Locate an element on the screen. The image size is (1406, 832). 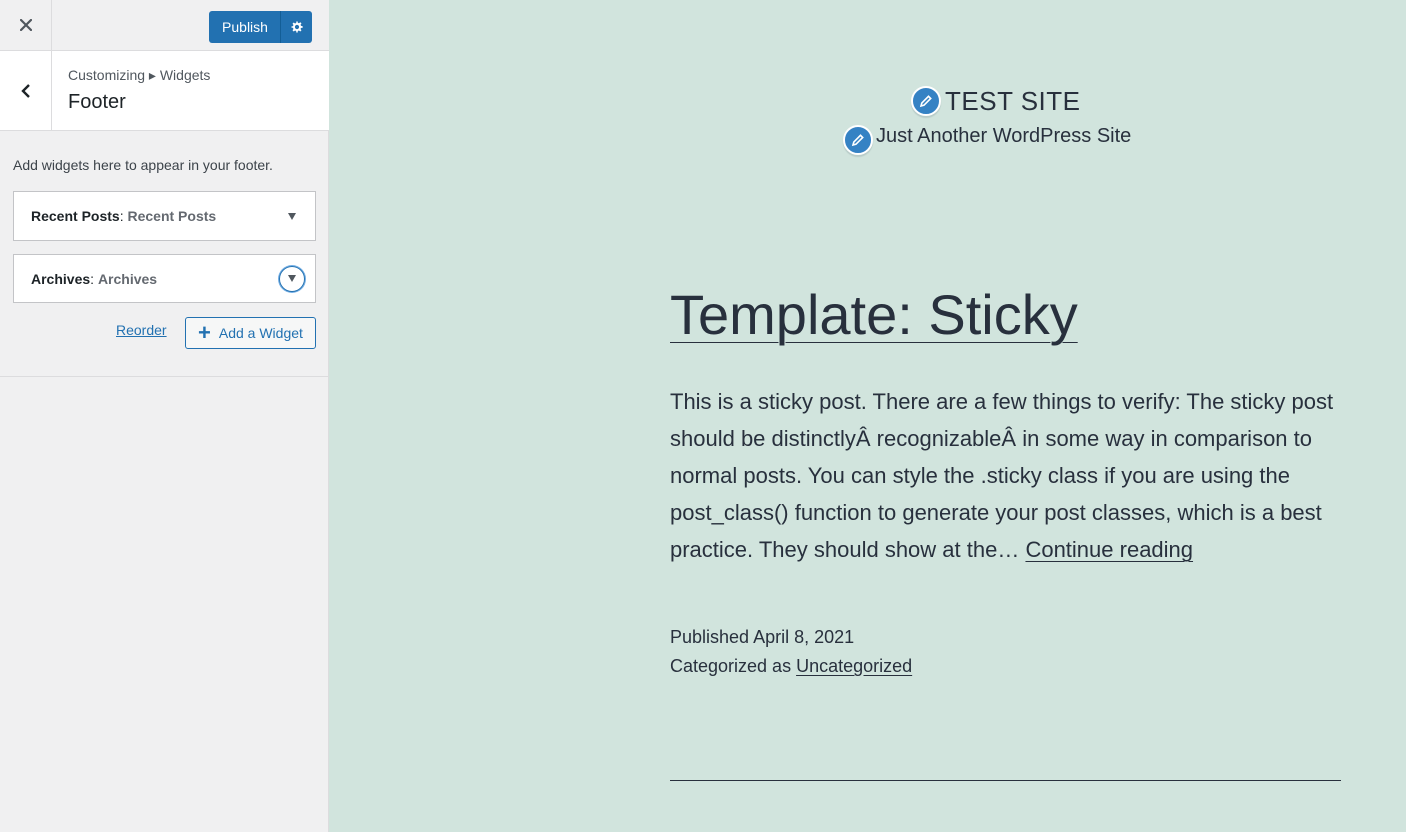
section-title: Footer is located at coordinates (97, 102).